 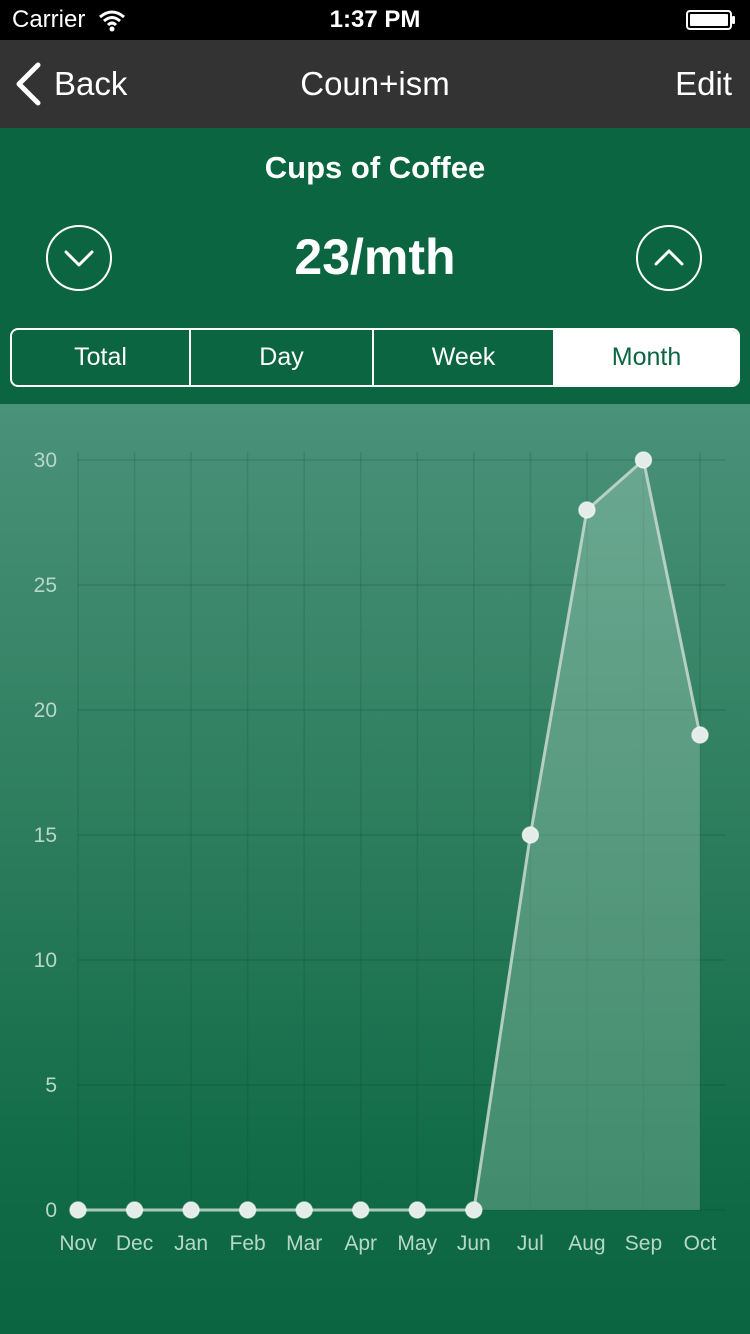 I want to click on y-tick-label: 30, so click(x=45, y=460).